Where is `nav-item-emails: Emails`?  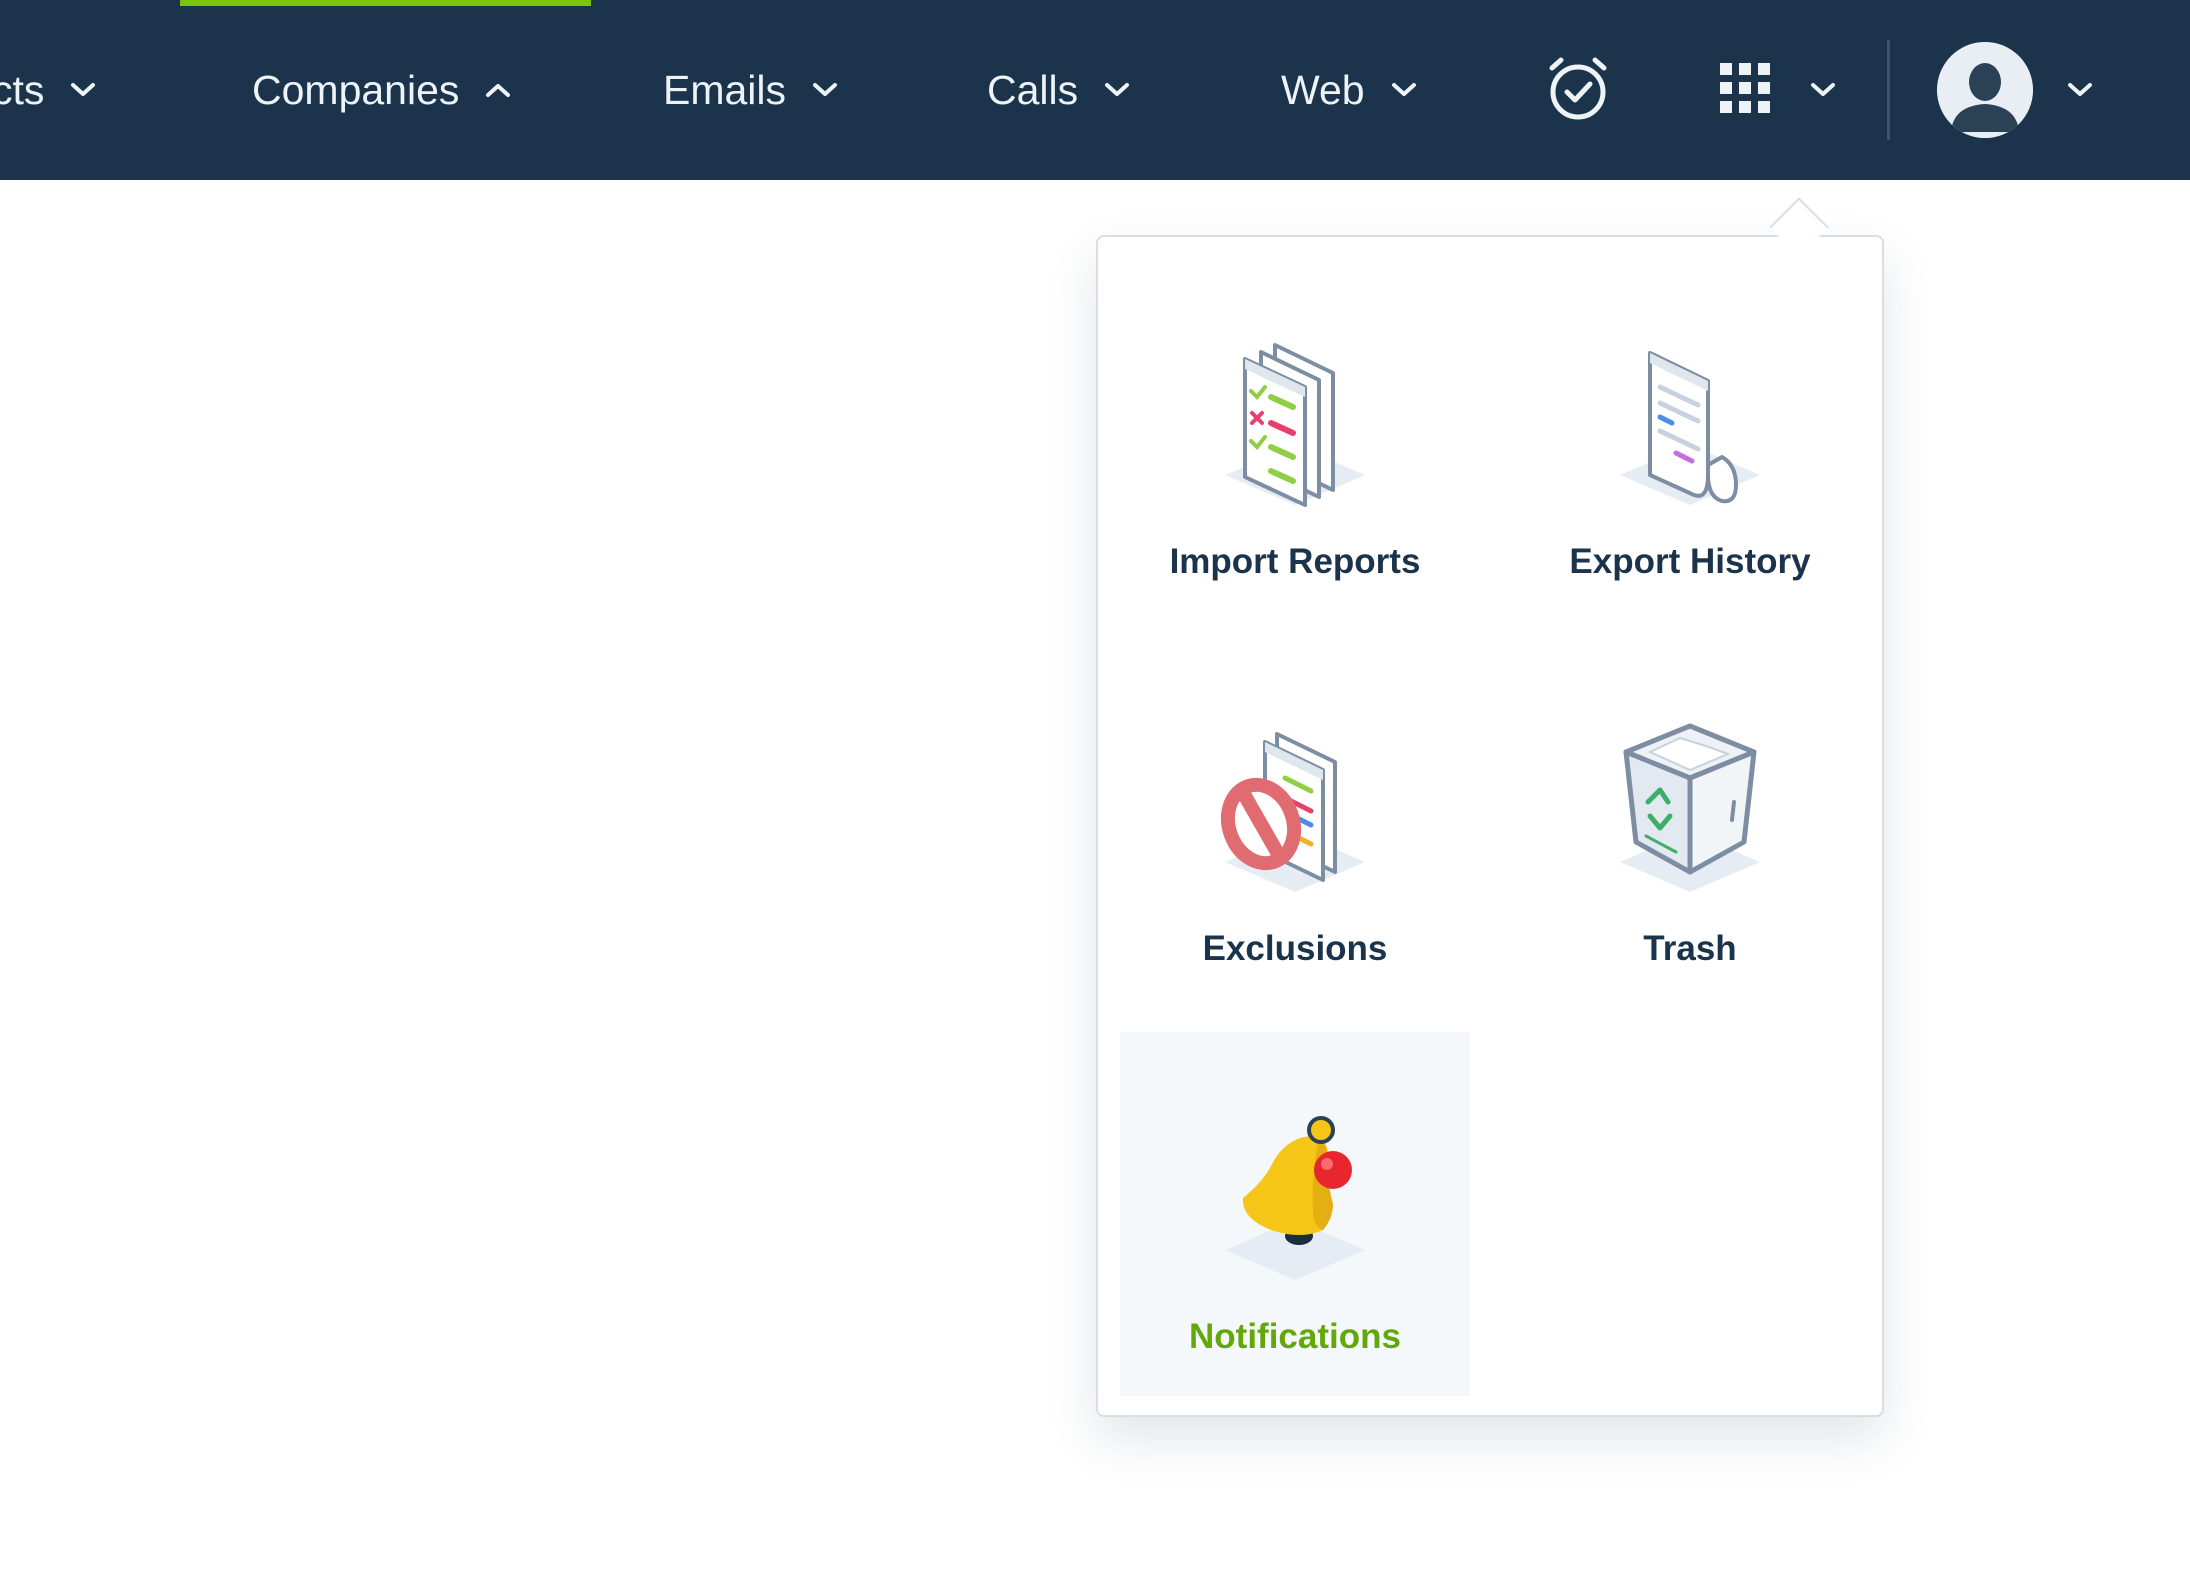
nav-item-emails: Emails is located at coordinates (750, 90).